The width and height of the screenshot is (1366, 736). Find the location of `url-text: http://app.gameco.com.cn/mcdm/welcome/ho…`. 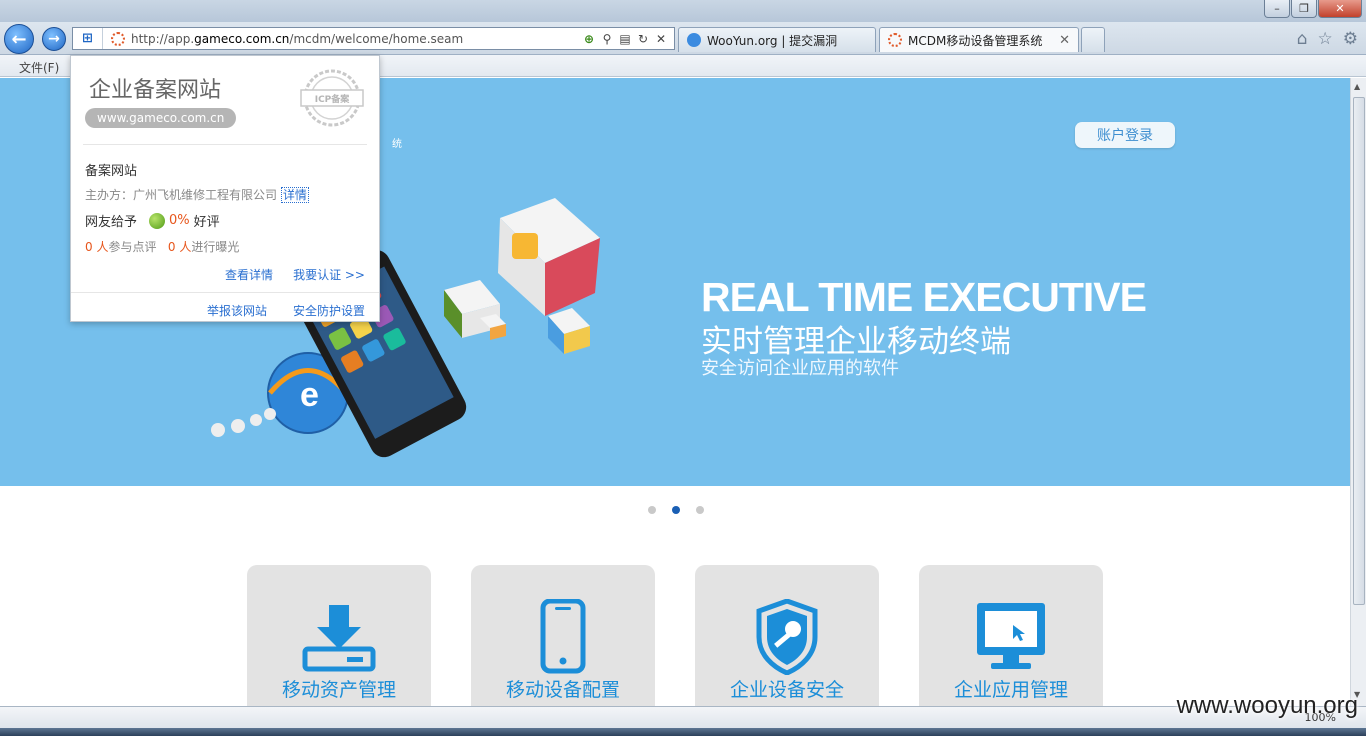

url-text: http://app.gameco.com.cn/mcdm/welcome/ho… is located at coordinates (356, 39).